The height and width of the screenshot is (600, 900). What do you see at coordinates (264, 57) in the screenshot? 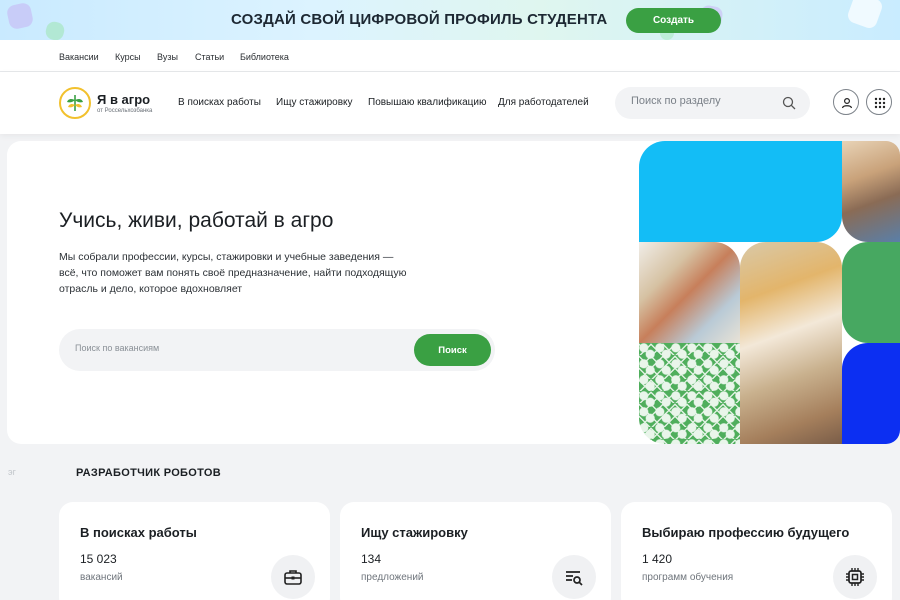
I see `topnav-library: Библиотека` at bounding box center [264, 57].